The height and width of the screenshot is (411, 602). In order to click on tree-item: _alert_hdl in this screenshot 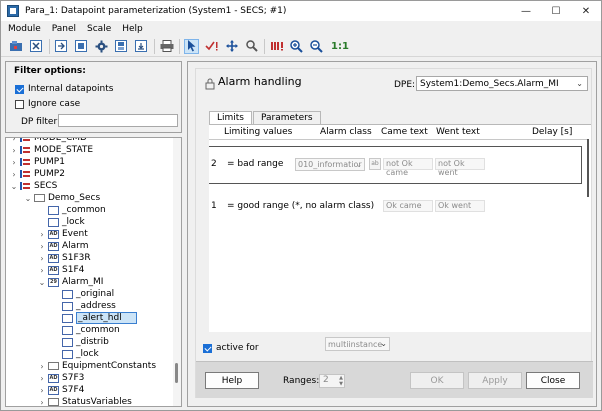, I will do `click(93, 318)`.